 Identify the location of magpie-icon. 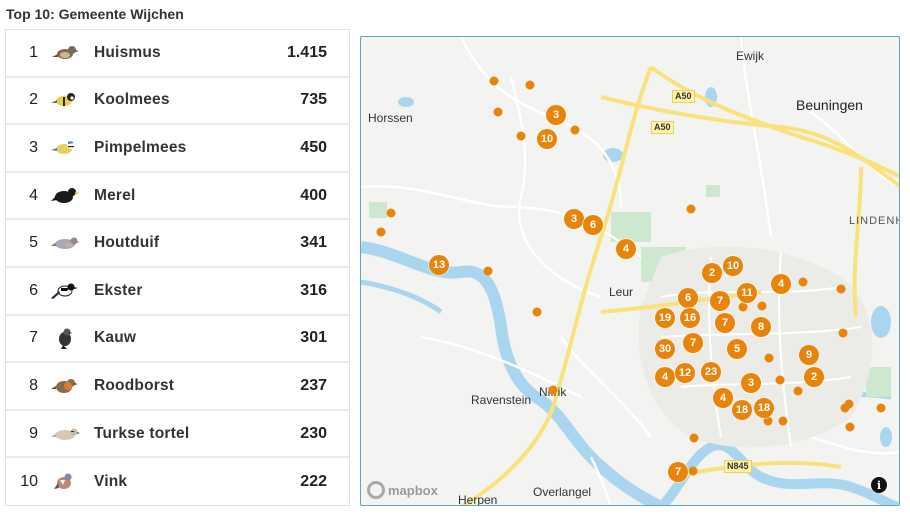
(66, 291).